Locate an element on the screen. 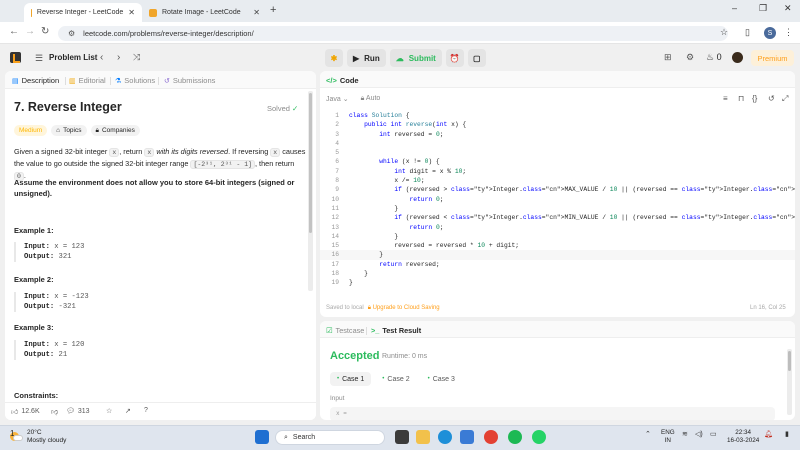 Image resolution: width=800 pixels, height=450 pixels. code-line: 17 return reversed; is located at coordinates (557, 264).